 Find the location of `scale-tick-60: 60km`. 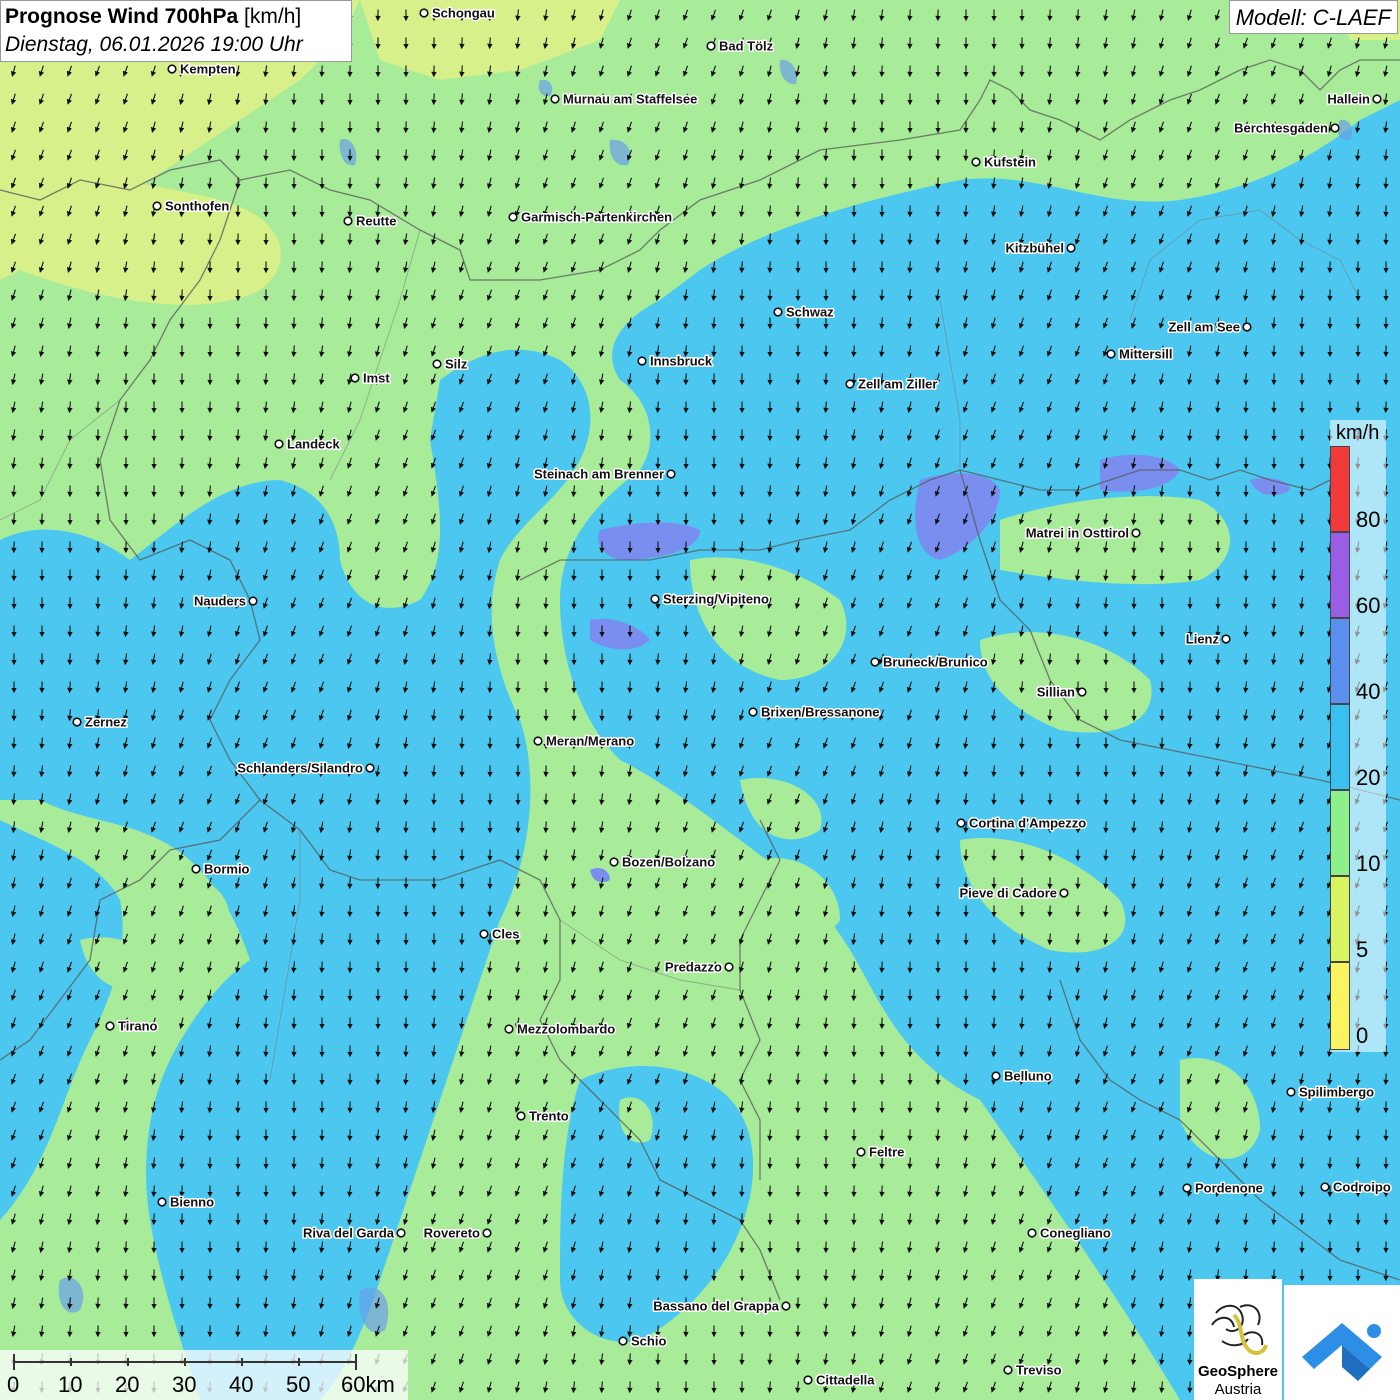

scale-tick-60: 60km is located at coordinates (368, 1384).